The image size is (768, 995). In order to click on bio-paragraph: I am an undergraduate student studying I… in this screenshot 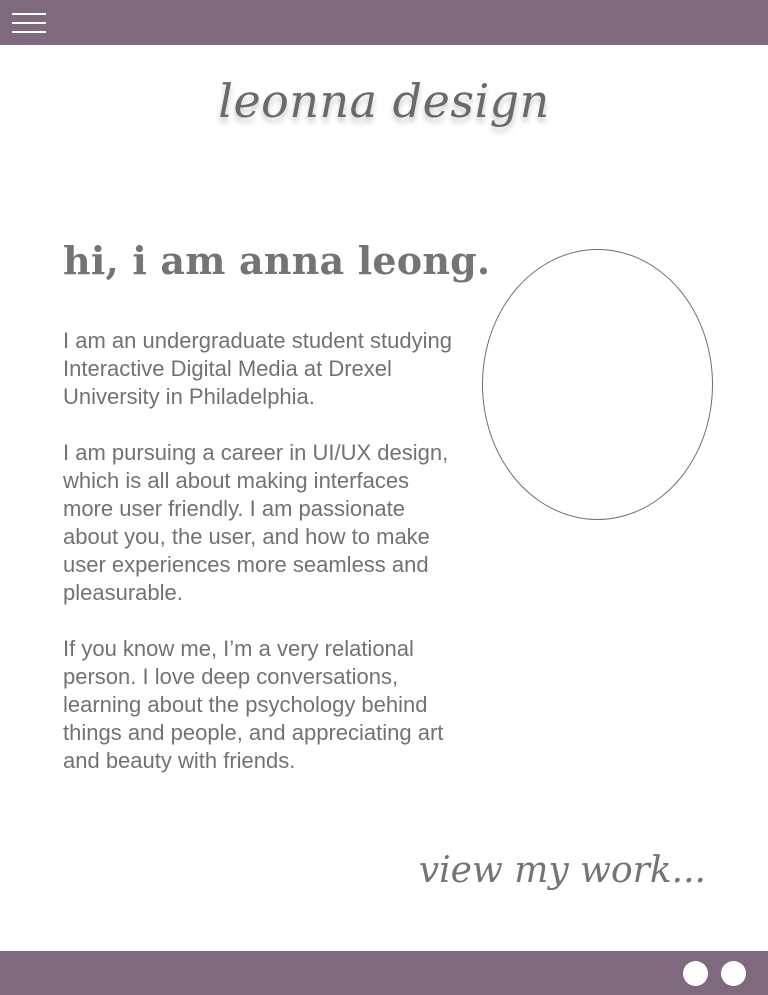, I will do `click(257, 368)`.